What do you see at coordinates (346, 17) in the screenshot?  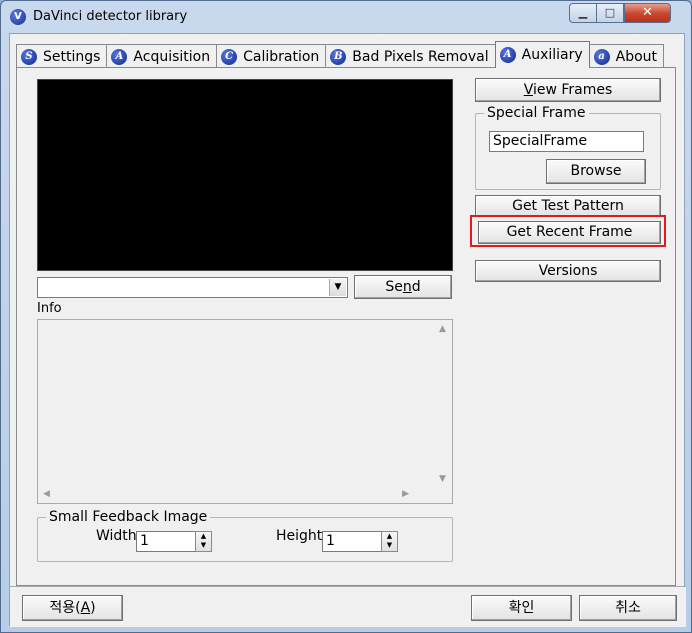 I see `title-bar: V DaVinci detector library ▁ □ ✕` at bounding box center [346, 17].